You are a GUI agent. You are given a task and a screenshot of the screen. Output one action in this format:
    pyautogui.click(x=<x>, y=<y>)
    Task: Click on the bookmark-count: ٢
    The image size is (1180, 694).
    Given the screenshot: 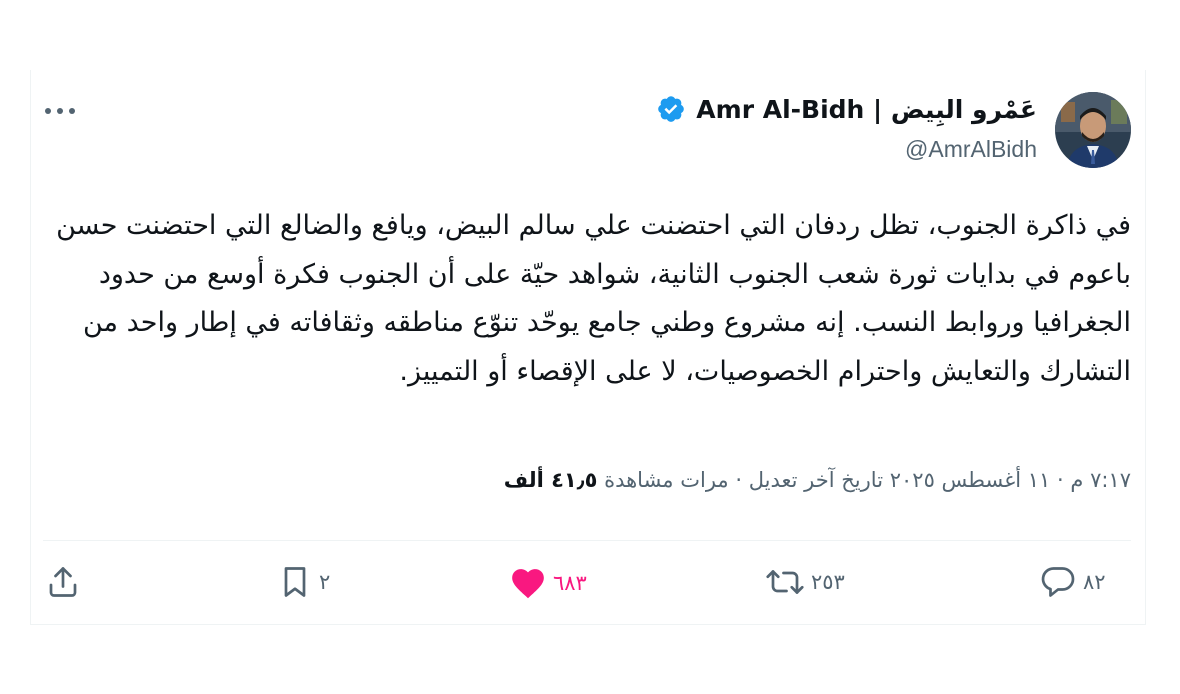 What is the action you would take?
    pyautogui.click(x=325, y=582)
    